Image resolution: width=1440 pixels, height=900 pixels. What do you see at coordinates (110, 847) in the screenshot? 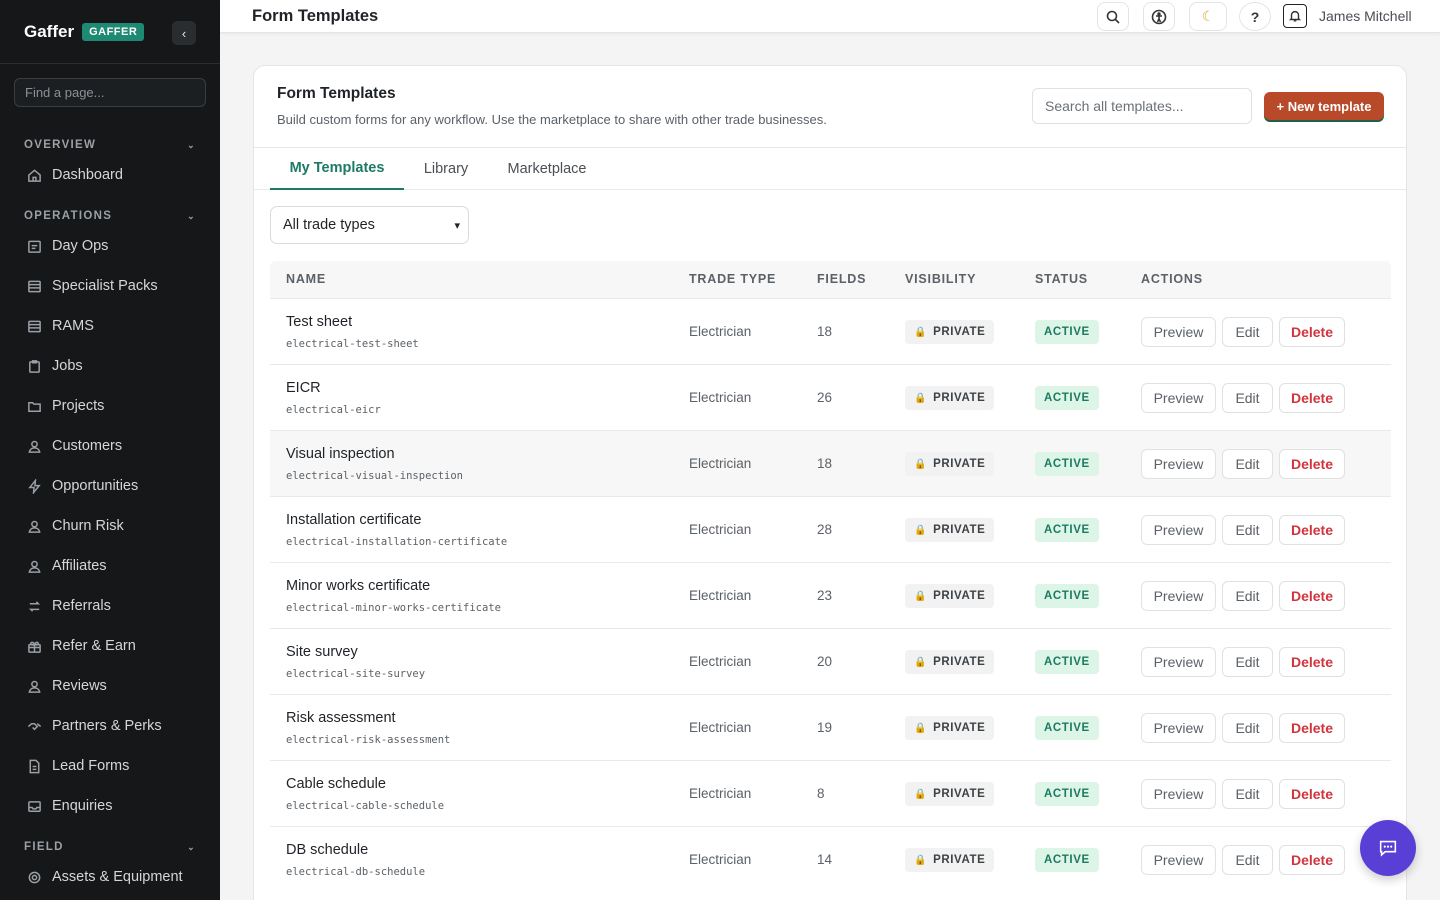
I see `section-field: FIELD ⌄` at bounding box center [110, 847].